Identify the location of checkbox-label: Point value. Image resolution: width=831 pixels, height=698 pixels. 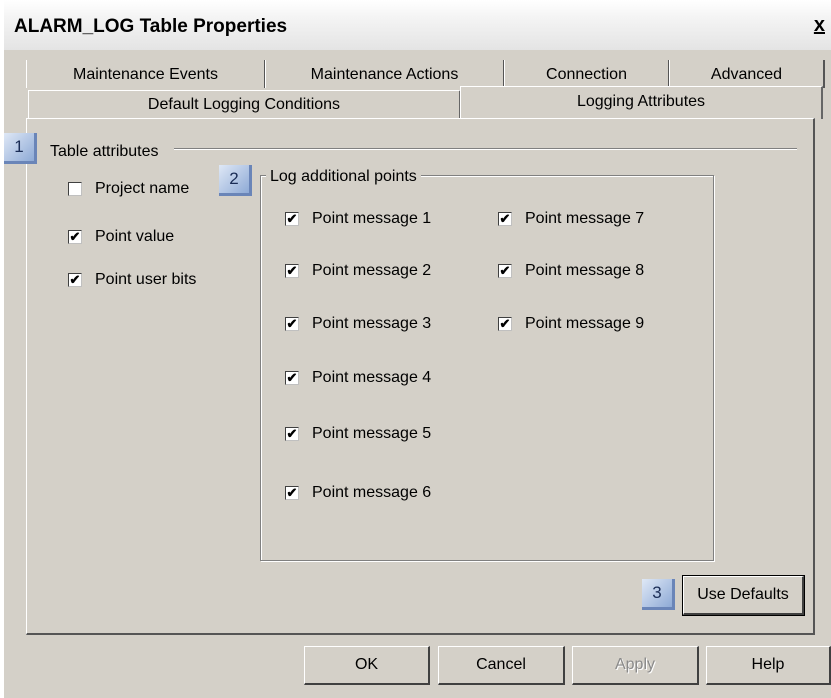
(135, 236).